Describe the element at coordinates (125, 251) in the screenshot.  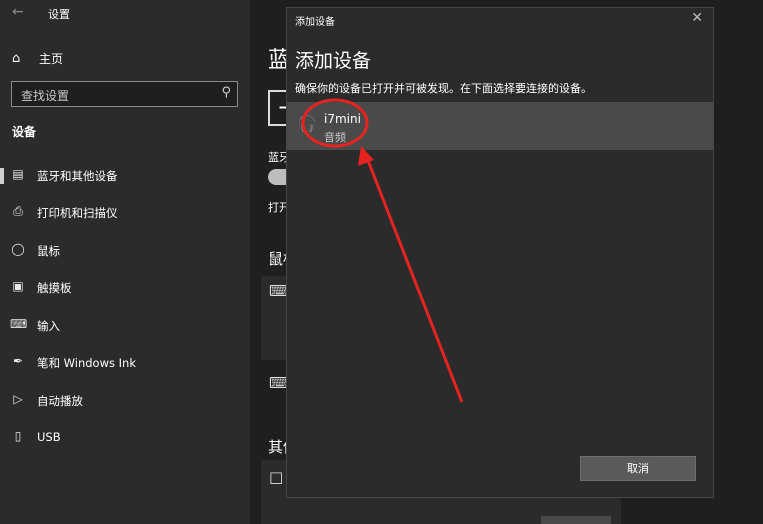
I see `sidebar-item-mouse: ◯ 鼠标` at that location.